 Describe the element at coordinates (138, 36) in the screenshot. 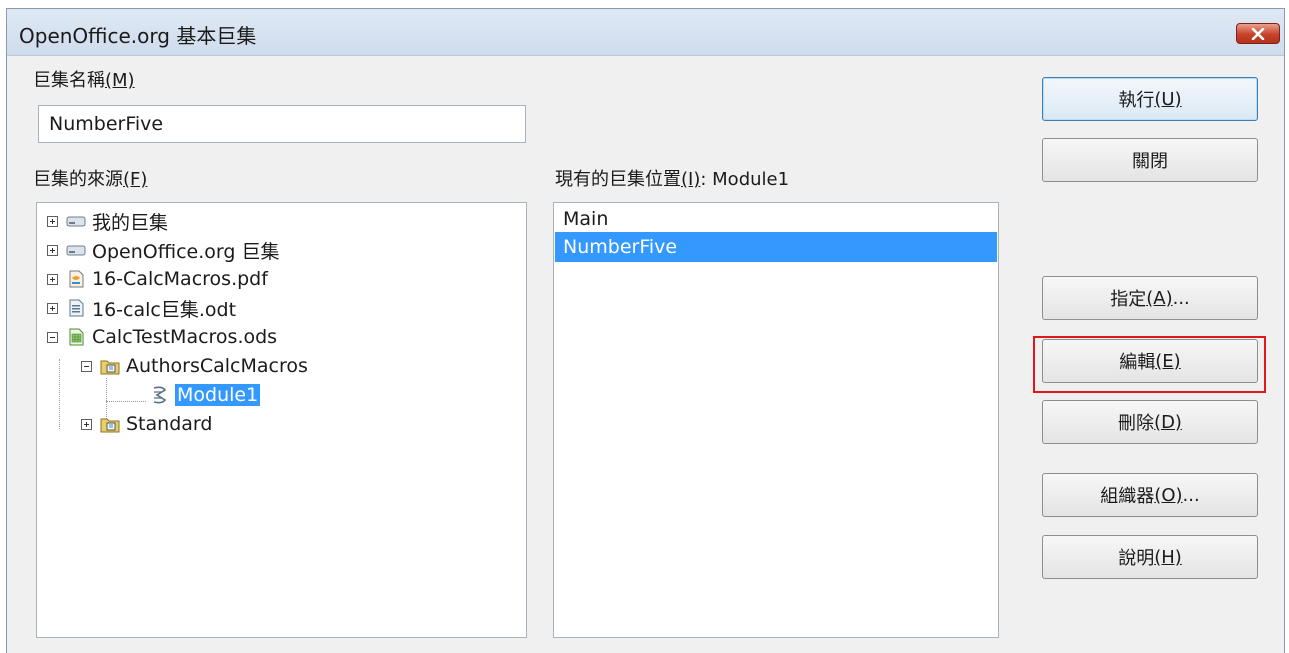

I see `window-title: OpenOffice.org 基本巨集` at that location.